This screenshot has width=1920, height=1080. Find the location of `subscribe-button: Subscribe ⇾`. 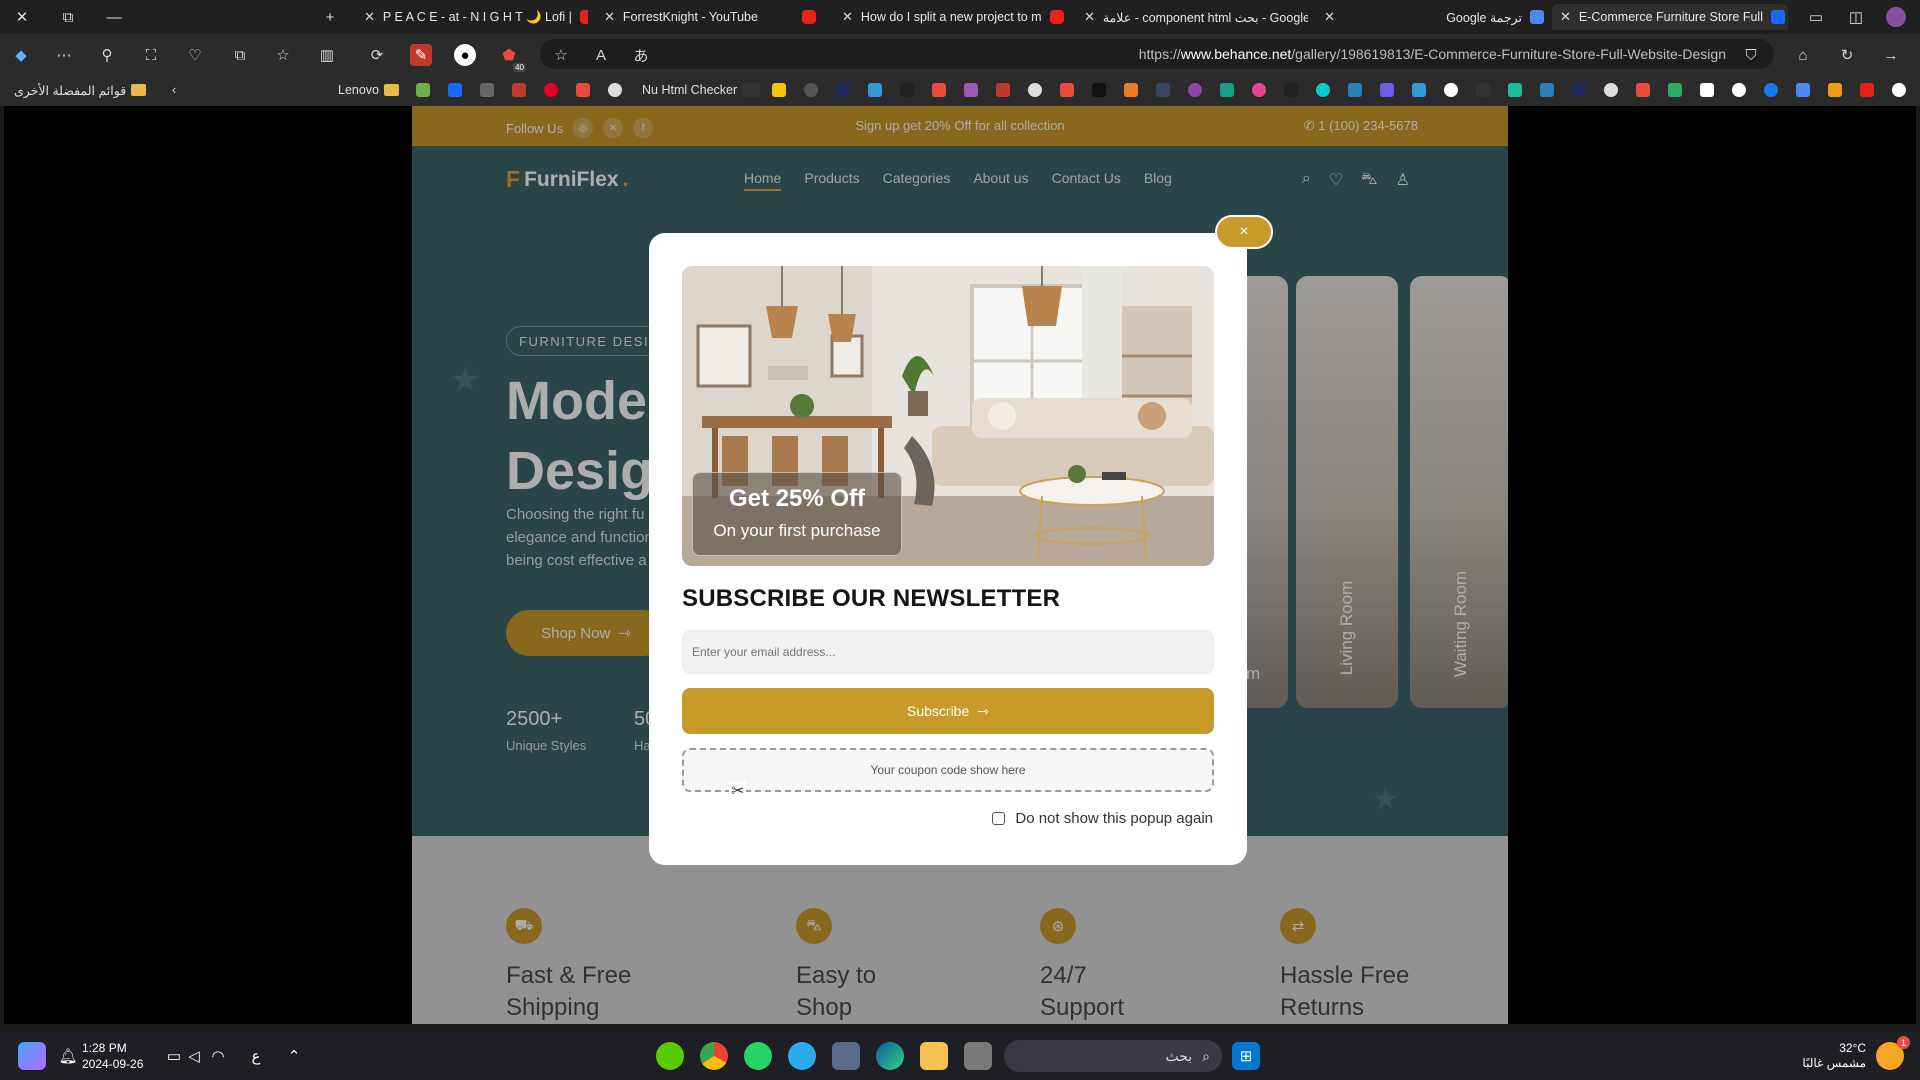

subscribe-button: Subscribe ⇾ is located at coordinates (948, 711).